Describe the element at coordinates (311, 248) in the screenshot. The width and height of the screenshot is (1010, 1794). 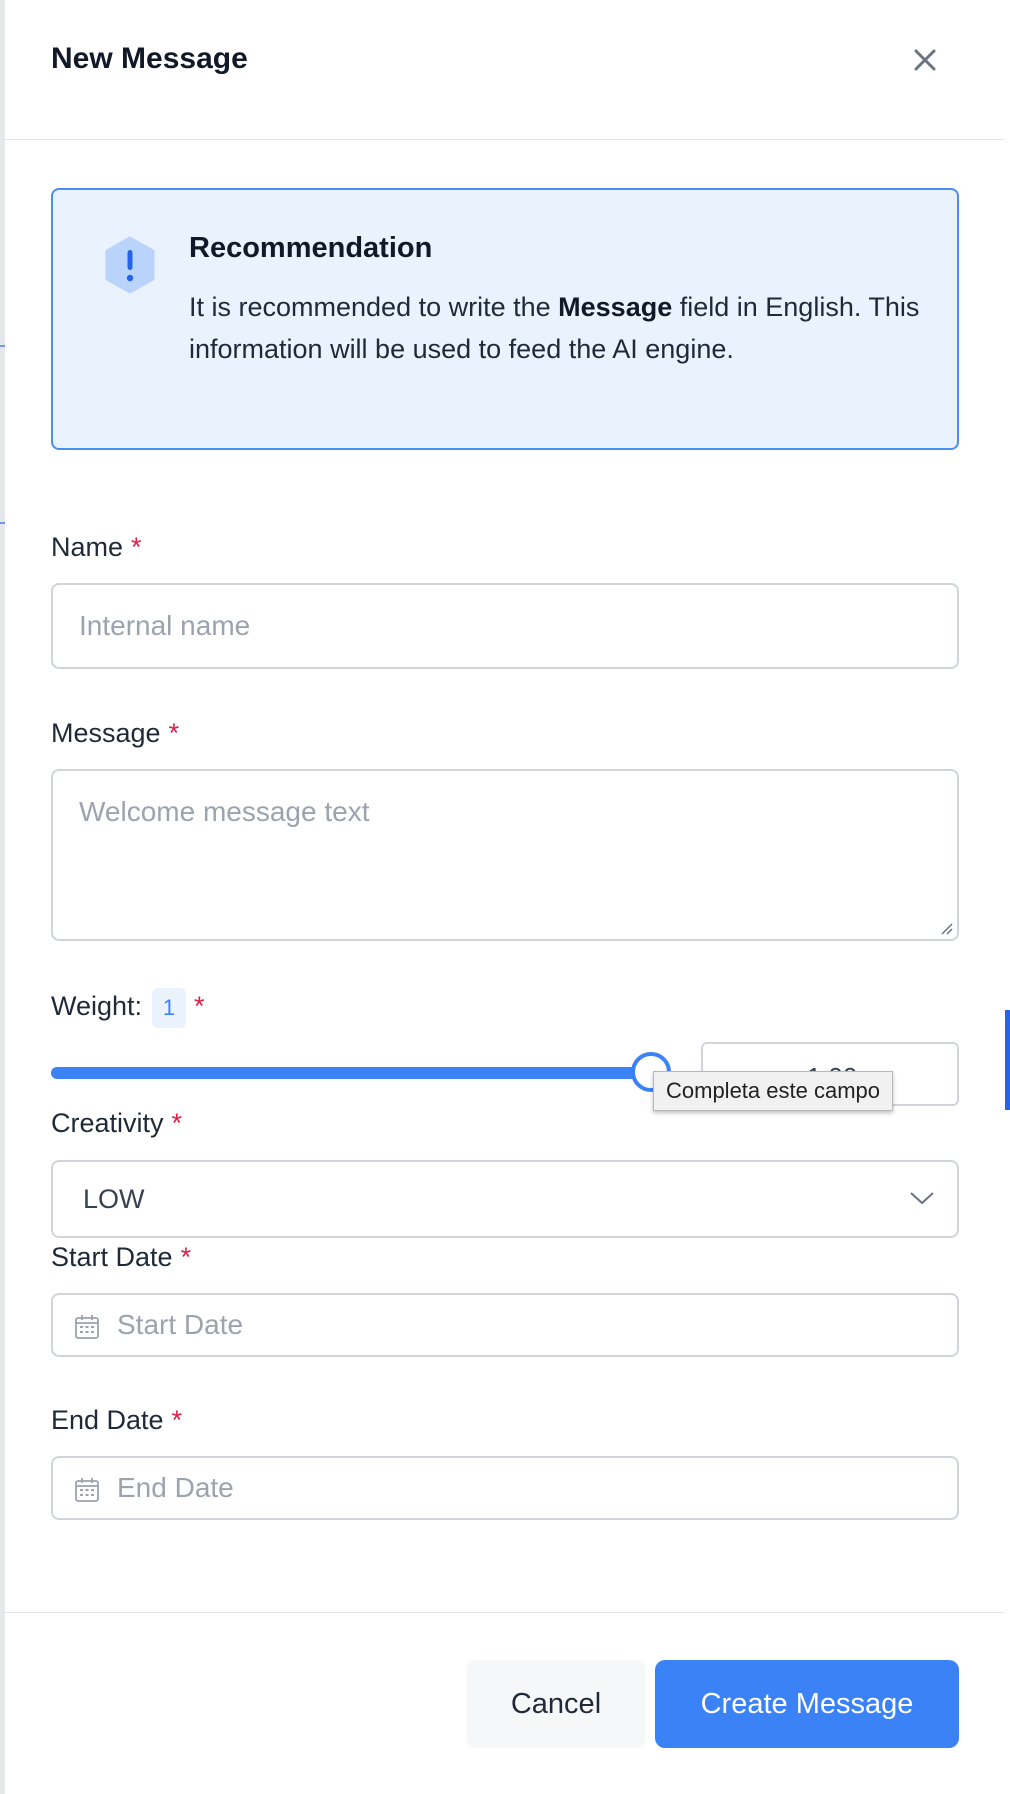
I see `alert-title: Recommendation` at that location.